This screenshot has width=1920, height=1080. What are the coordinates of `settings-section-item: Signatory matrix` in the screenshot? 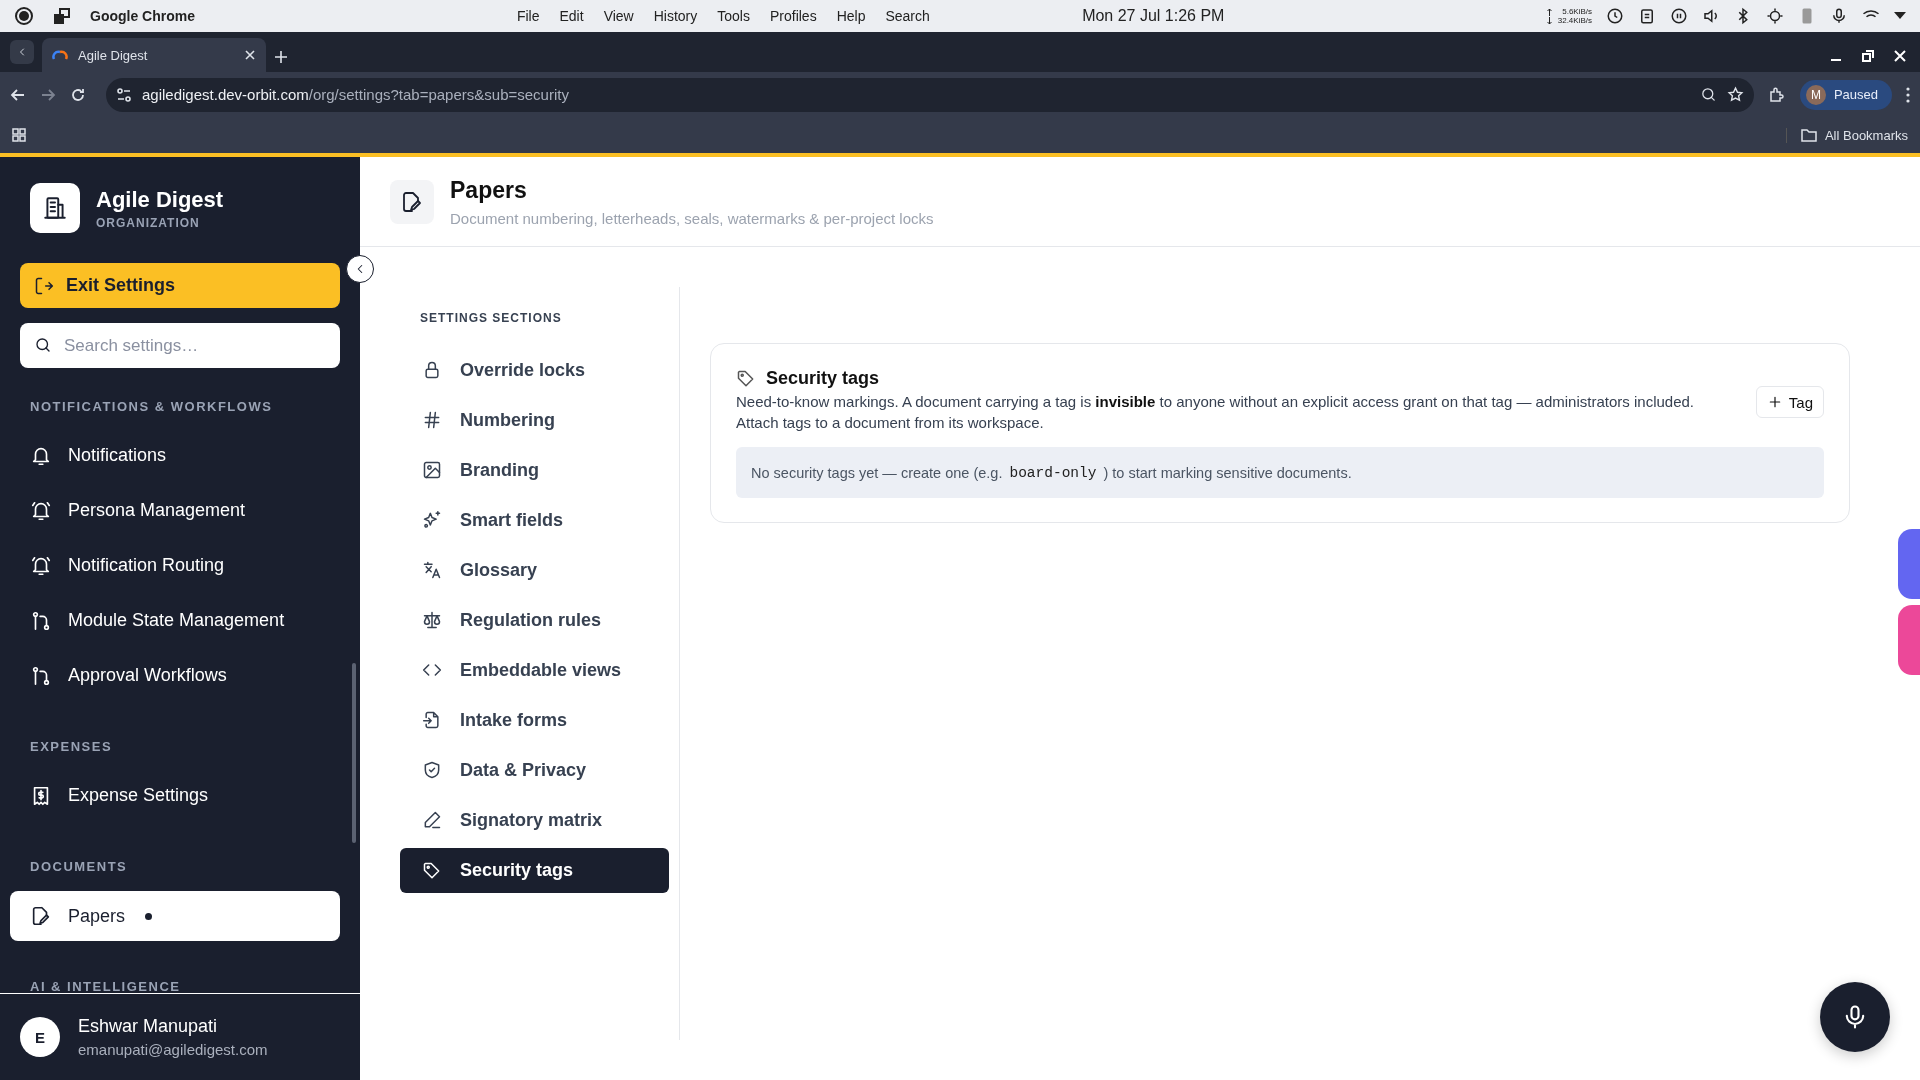 It's located at (534, 820).